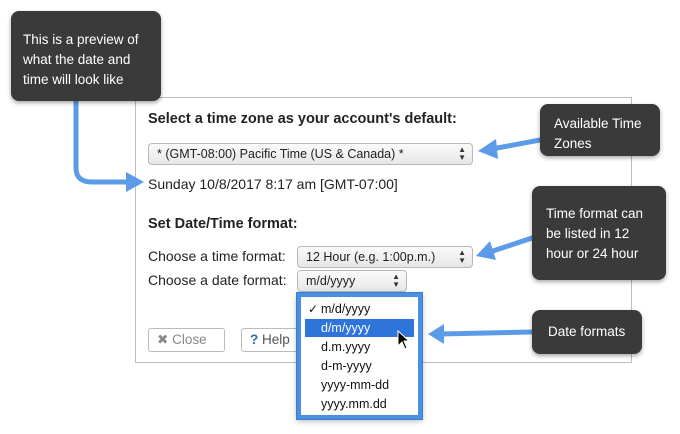 The height and width of the screenshot is (434, 680). What do you see at coordinates (102, 141) in the screenshot?
I see `preview-arrow` at bounding box center [102, 141].